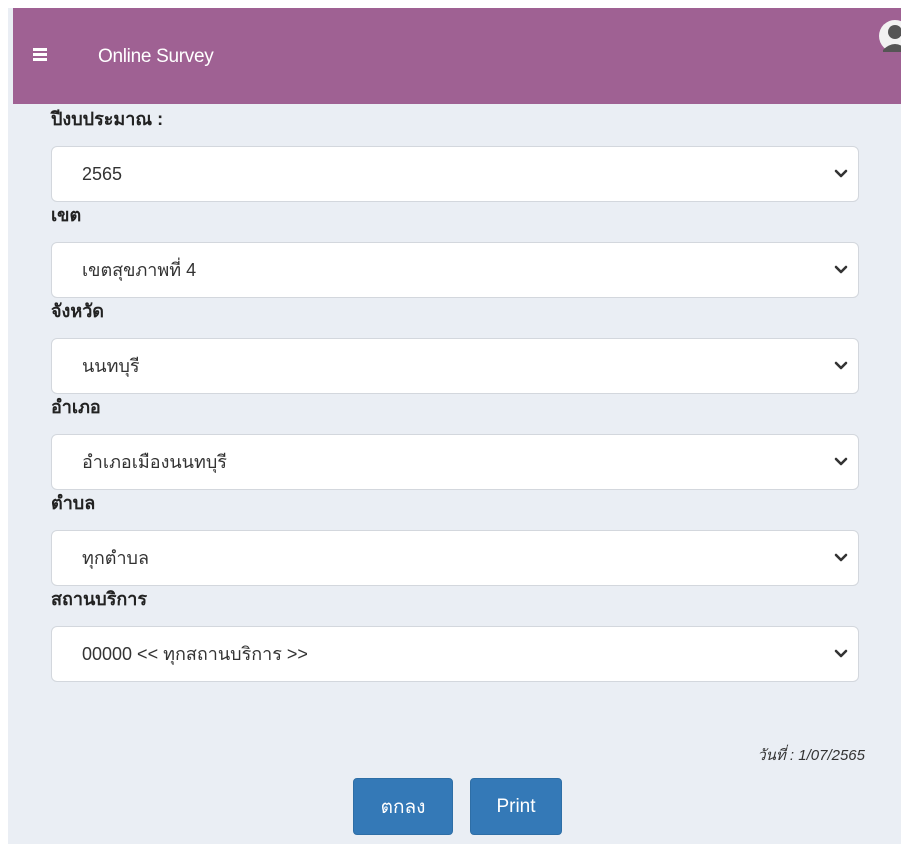  What do you see at coordinates (811, 755) in the screenshot?
I see `report-date: วันที่ : 1/07/2565` at bounding box center [811, 755].